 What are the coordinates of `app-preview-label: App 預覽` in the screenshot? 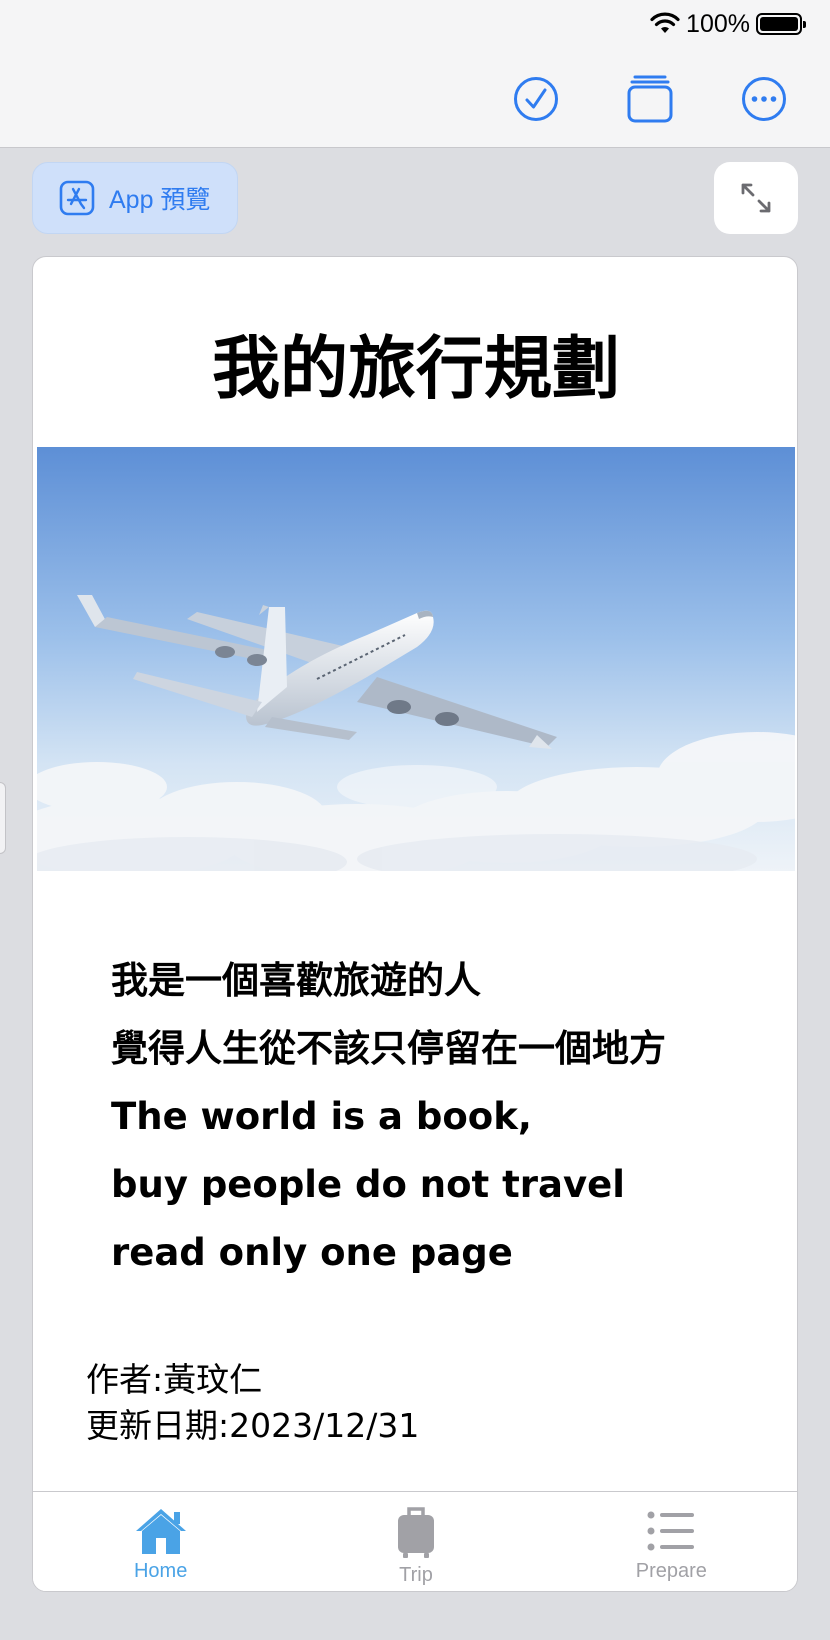 It's located at (160, 200).